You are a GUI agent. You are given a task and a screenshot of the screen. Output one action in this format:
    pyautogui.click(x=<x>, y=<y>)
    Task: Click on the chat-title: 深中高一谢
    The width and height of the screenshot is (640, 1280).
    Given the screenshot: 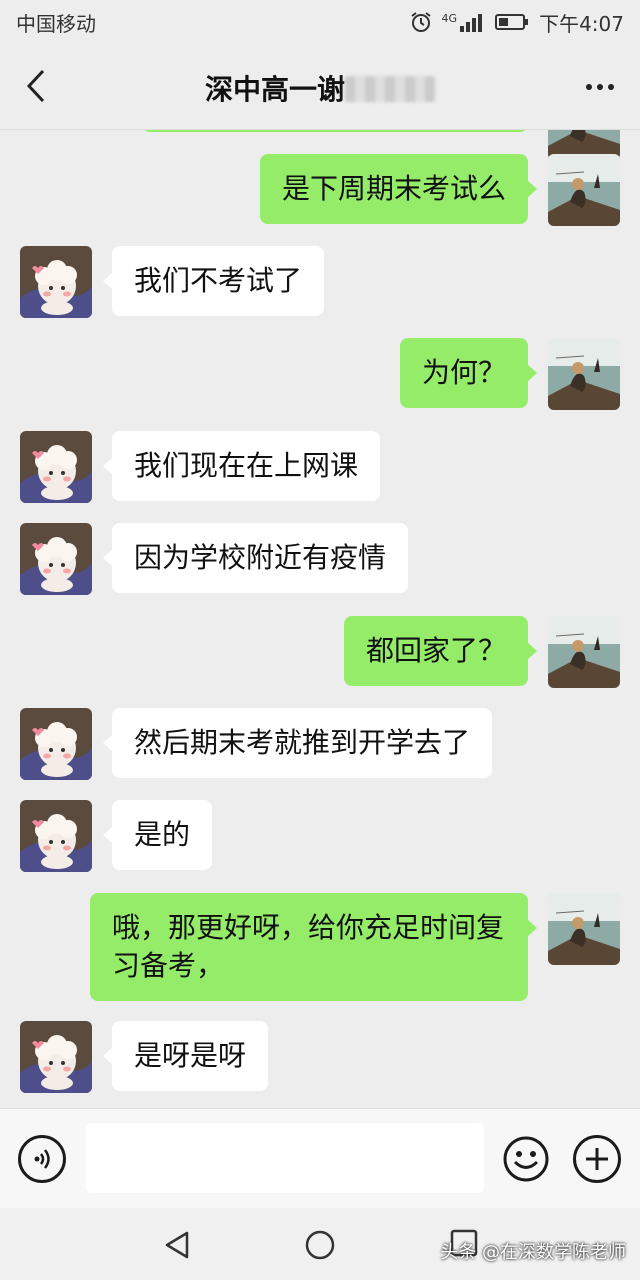 What is the action you would take?
    pyautogui.click(x=320, y=88)
    